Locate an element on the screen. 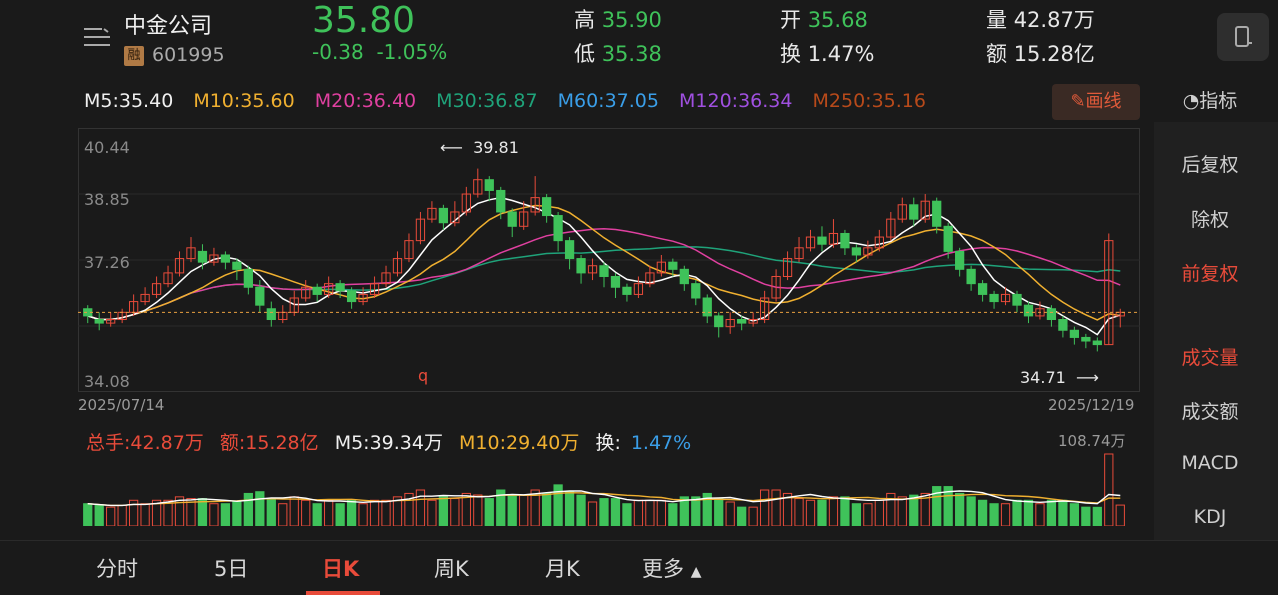 This screenshot has height=595, width=1278. turnover-stat: 换 1.47% is located at coordinates (827, 54).